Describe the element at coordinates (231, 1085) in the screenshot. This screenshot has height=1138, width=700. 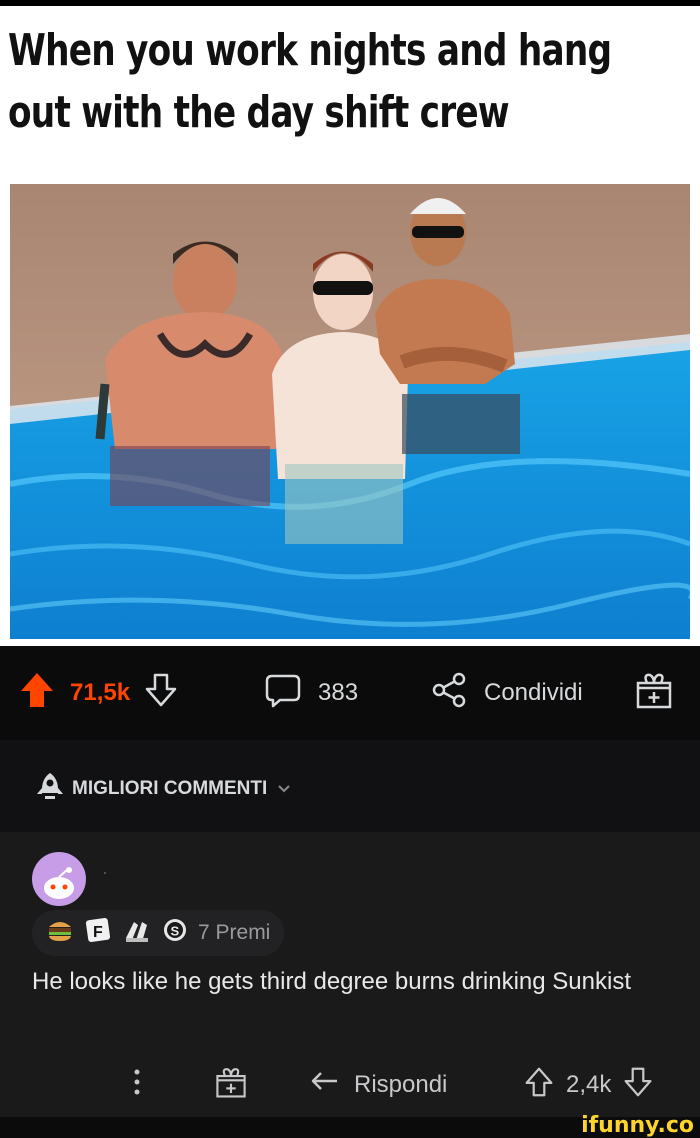
I see `comment-gift-icon` at that location.